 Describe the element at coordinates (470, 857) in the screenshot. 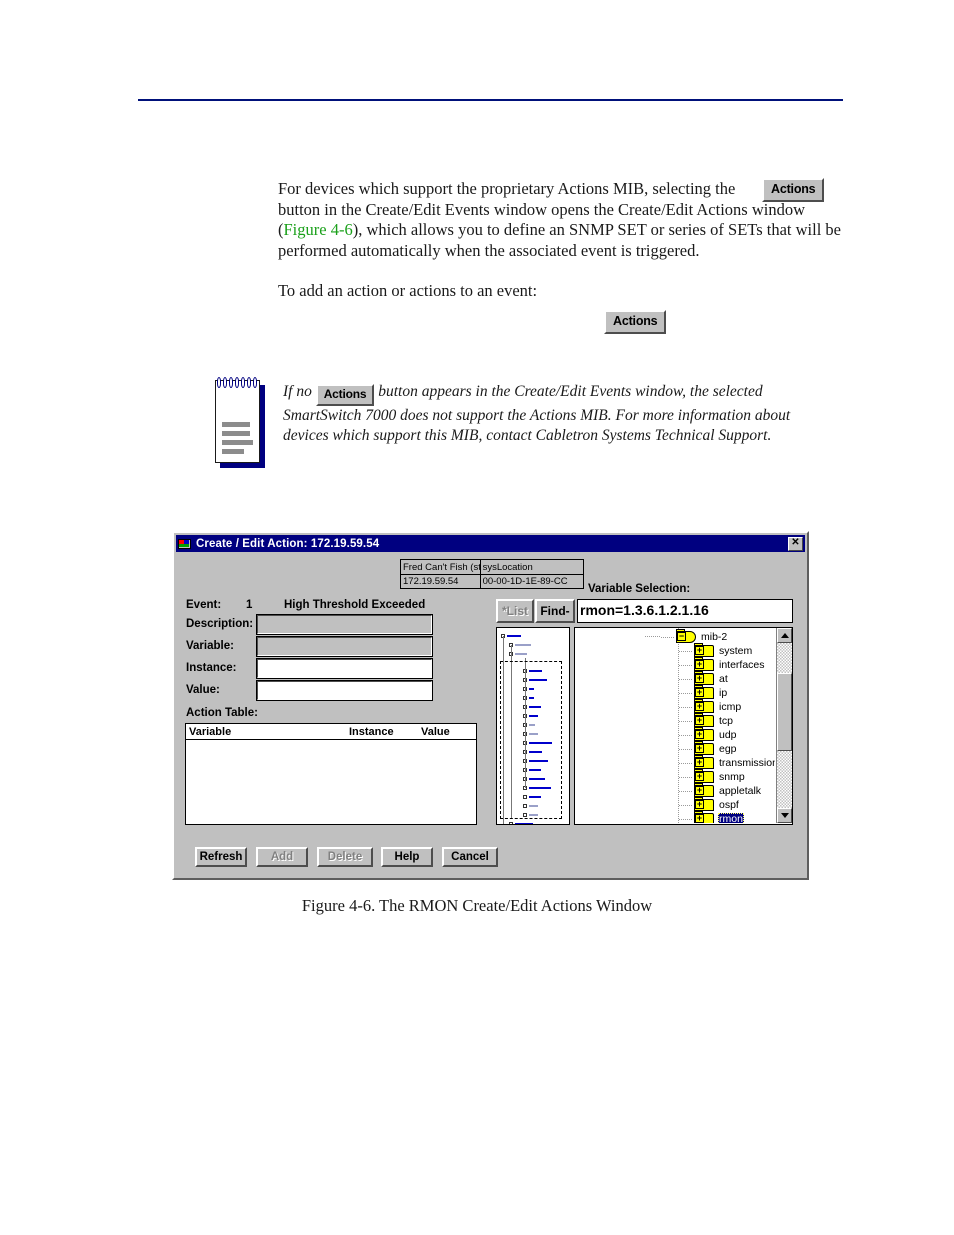

I see `cancel-button: Cancel` at that location.